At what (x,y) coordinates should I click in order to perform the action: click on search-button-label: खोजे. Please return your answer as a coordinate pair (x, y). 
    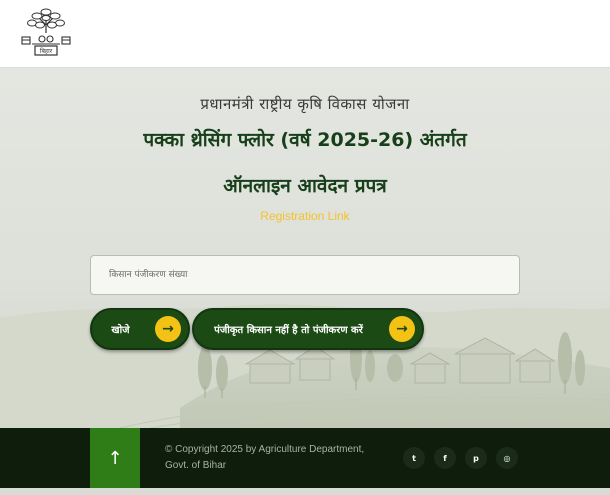
    Looking at the image, I should click on (120, 330).